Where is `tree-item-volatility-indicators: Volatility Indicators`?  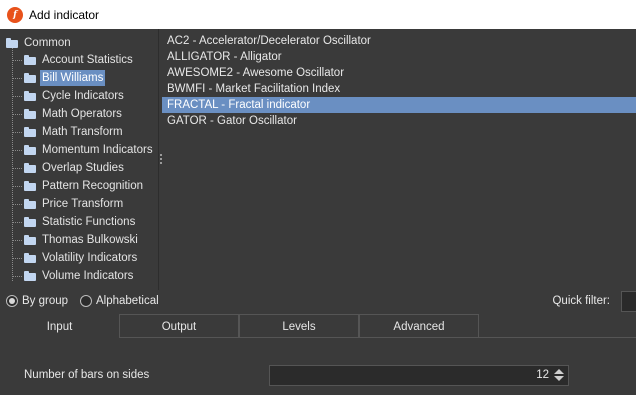
tree-item-volatility-indicators: Volatility Indicators is located at coordinates (81, 258).